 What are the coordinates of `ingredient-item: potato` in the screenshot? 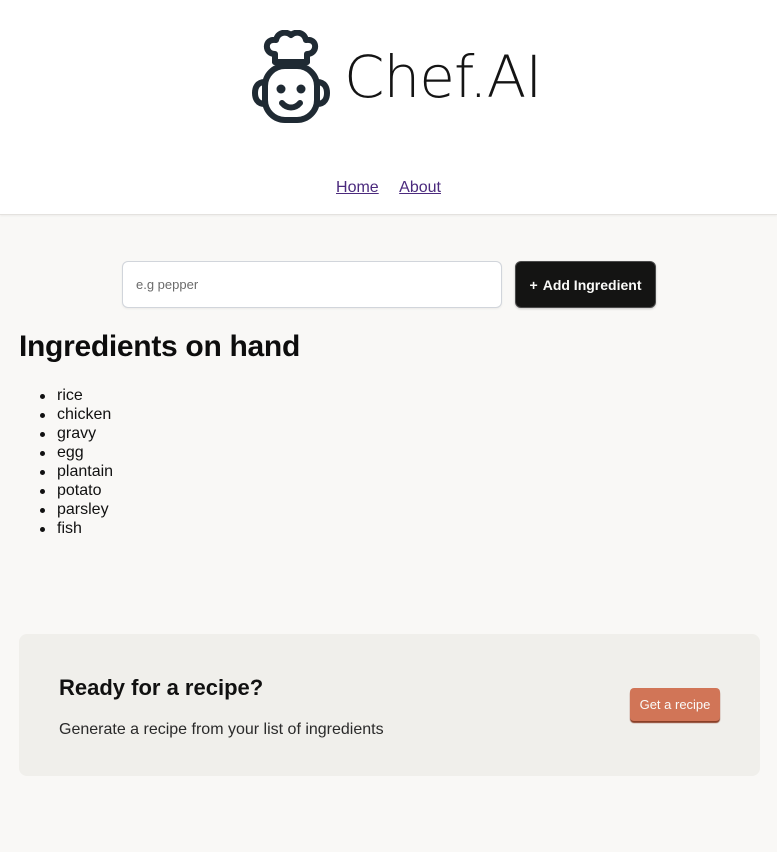 It's located at (76, 490).